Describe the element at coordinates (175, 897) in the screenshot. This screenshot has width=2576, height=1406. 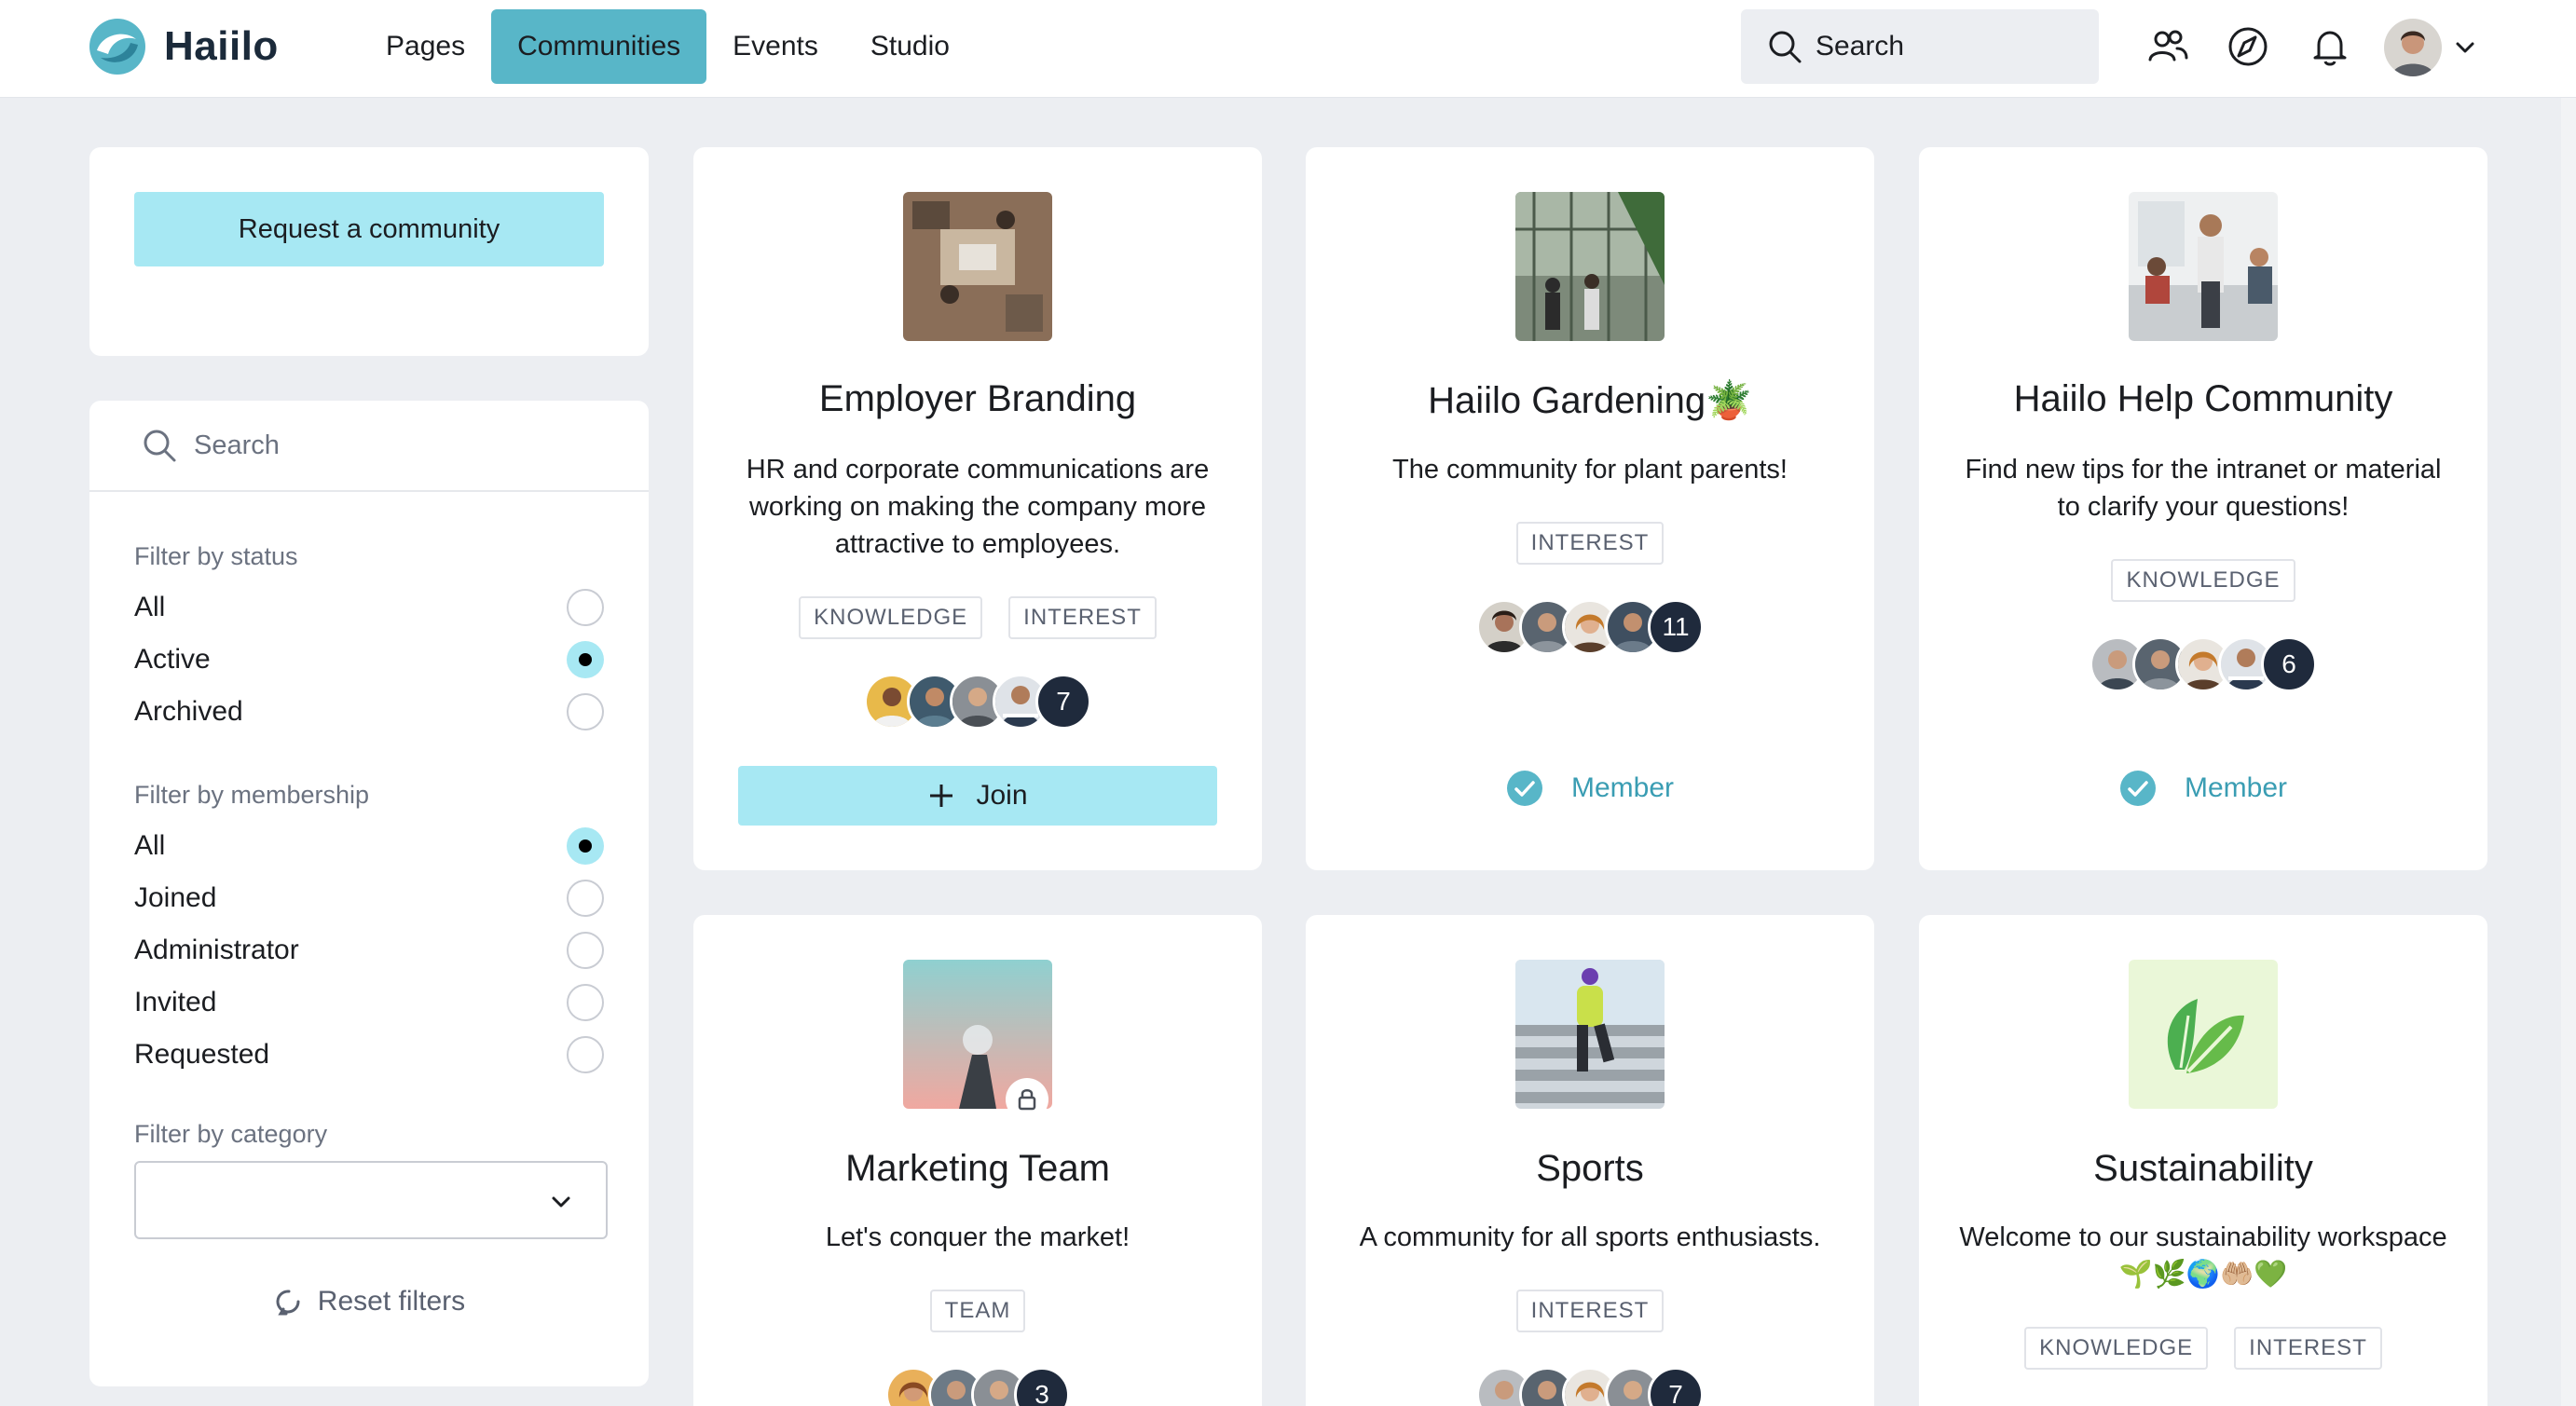
I see `membership-label-joined: Joined` at that location.